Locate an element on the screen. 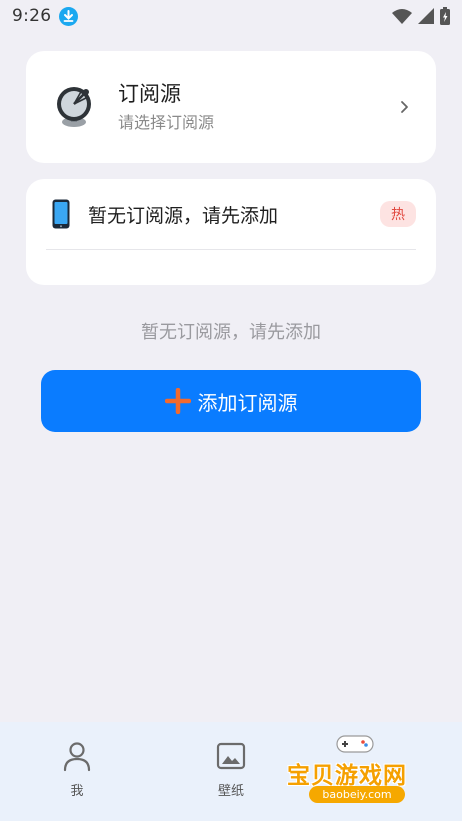 This screenshot has height=821, width=462. tab-label: 壁纸 is located at coordinates (230, 791).